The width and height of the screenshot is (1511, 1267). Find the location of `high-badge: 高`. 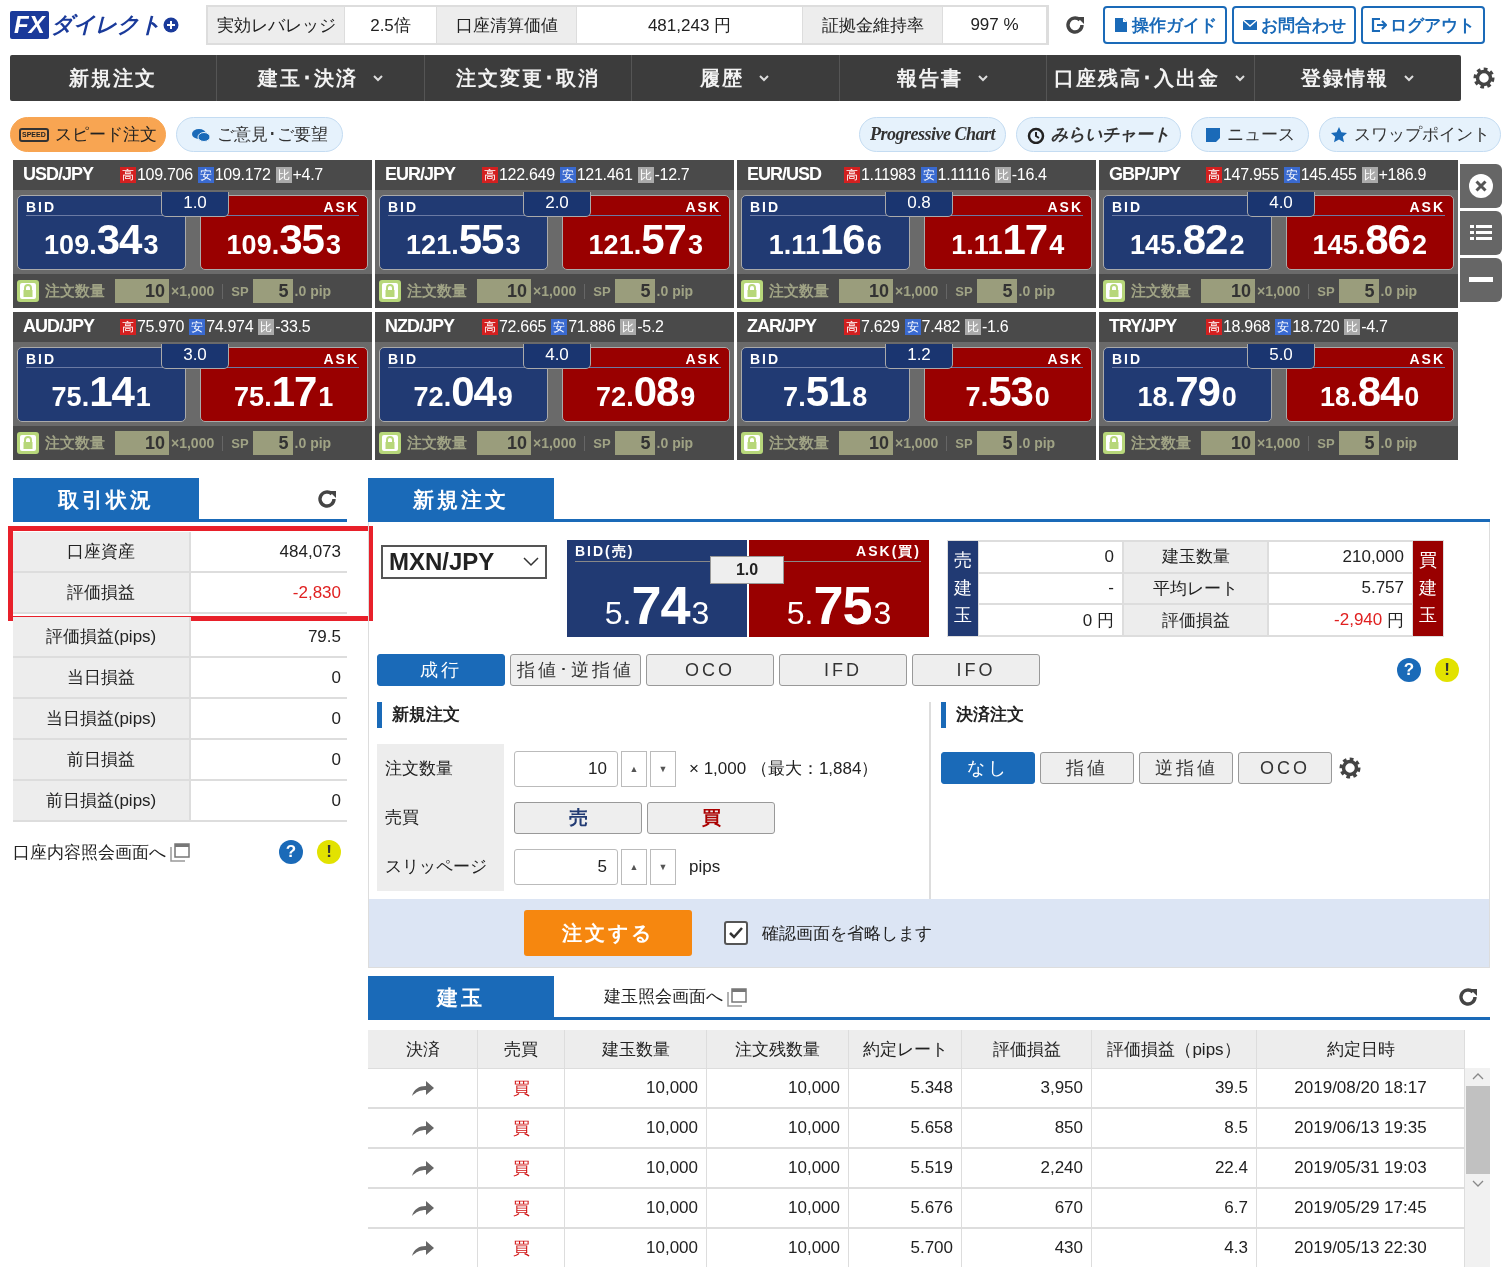

high-badge: 高 is located at coordinates (1214, 326).